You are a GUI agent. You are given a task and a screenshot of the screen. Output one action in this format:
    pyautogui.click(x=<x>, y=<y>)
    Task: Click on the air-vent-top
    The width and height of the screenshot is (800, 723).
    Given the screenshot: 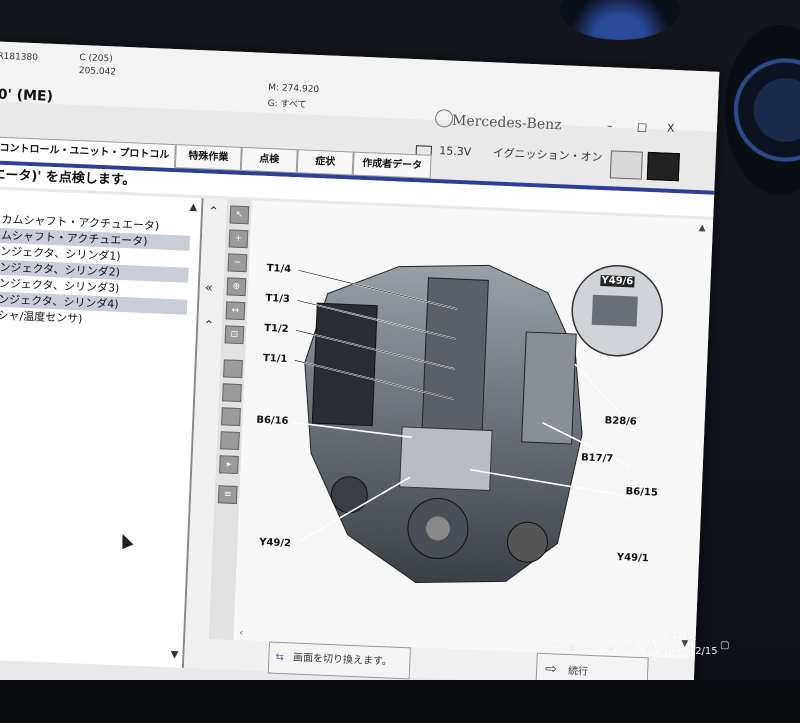 What is the action you would take?
    pyautogui.click(x=620, y=20)
    